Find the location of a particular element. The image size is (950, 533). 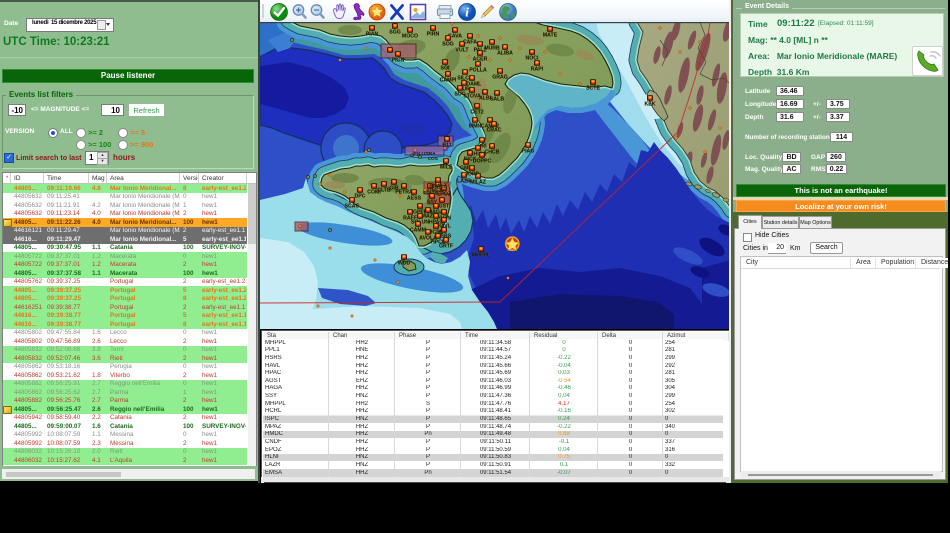

svg-text: CAMPI is located at coordinates (448, 81).